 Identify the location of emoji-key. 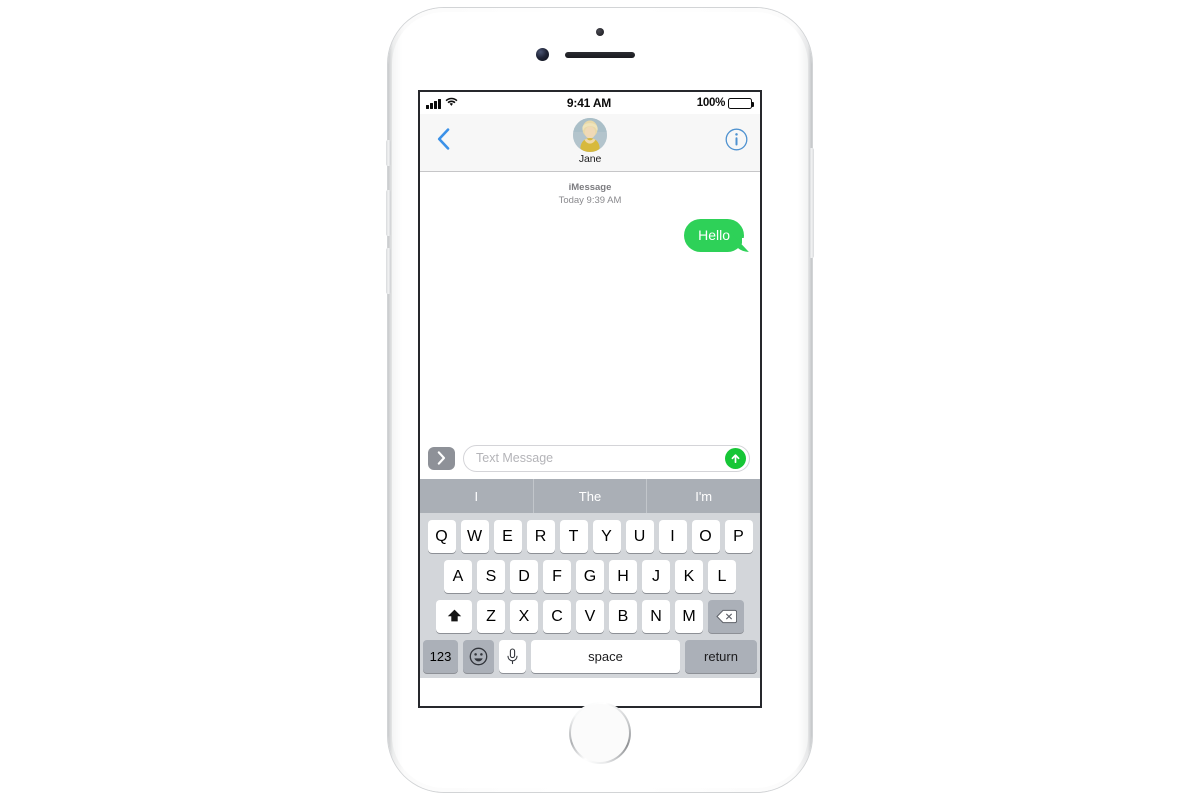
(478, 656).